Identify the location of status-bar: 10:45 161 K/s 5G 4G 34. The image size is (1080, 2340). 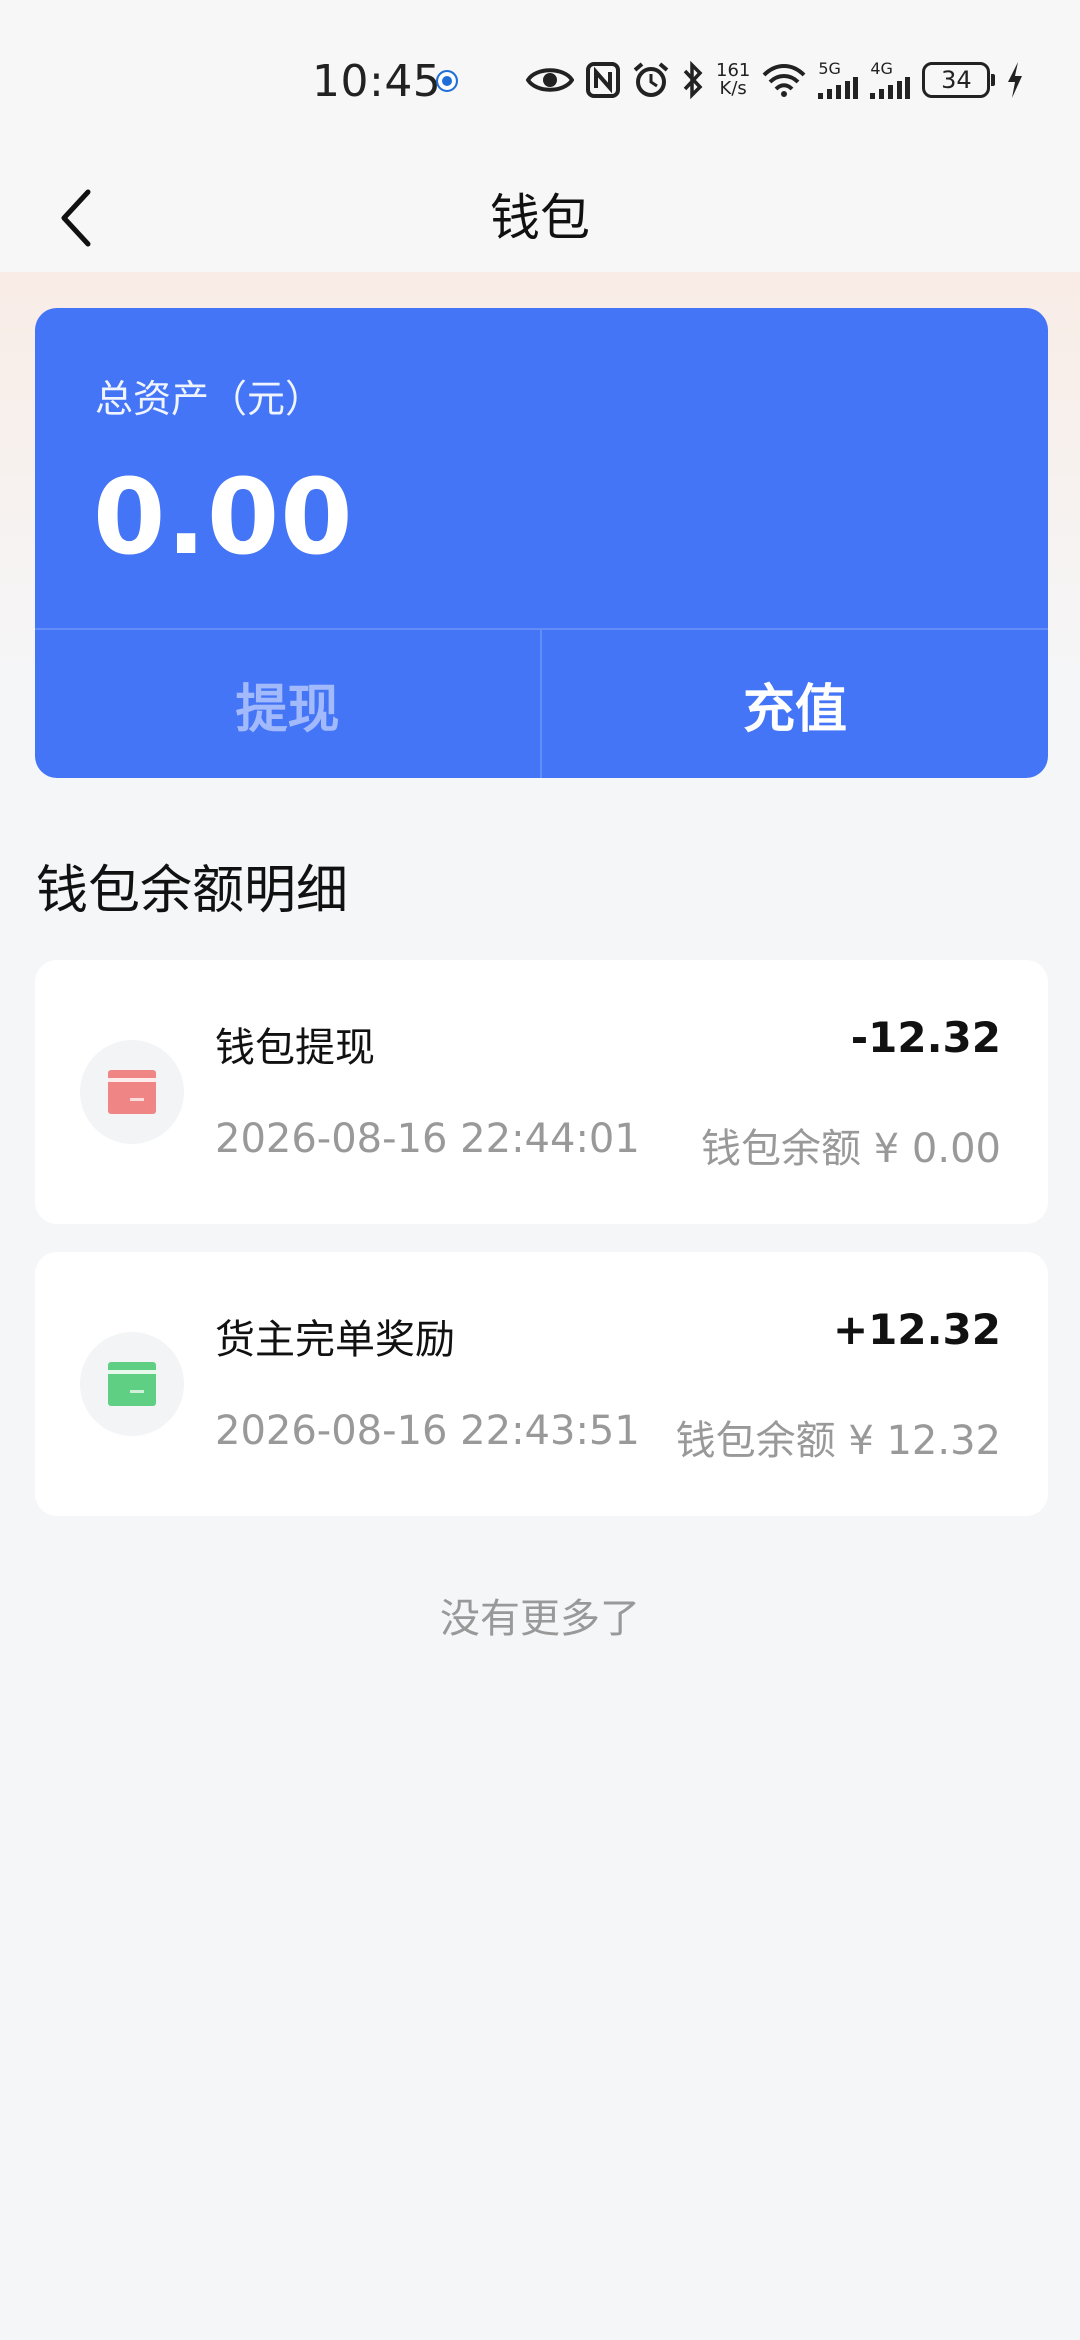
(540, 80).